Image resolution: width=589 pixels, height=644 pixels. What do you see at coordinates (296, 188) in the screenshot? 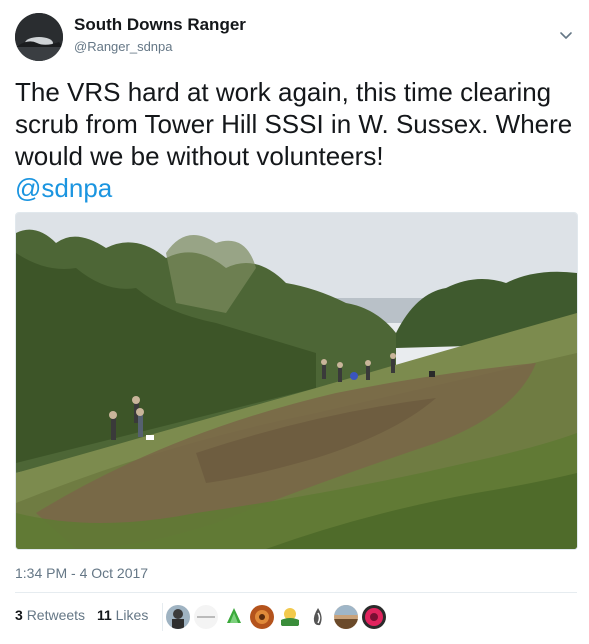
I see `mention-link: @sdnpa` at bounding box center [296, 188].